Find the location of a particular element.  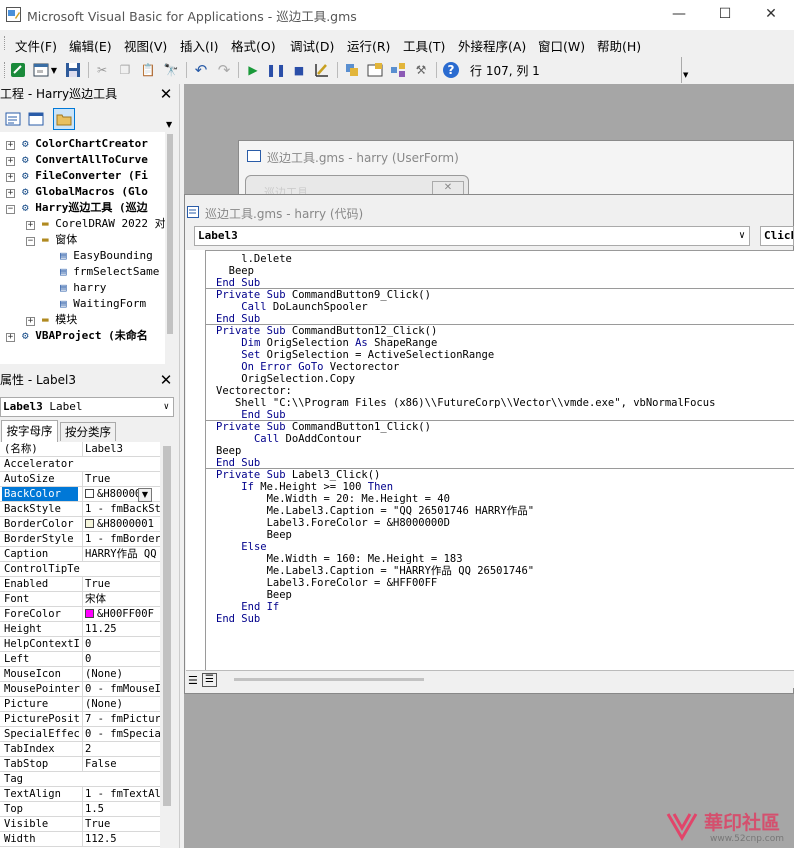

tree-item-coreldraw-objects: ▬ CorelDRAW 2022 对 is located at coordinates (104, 224).